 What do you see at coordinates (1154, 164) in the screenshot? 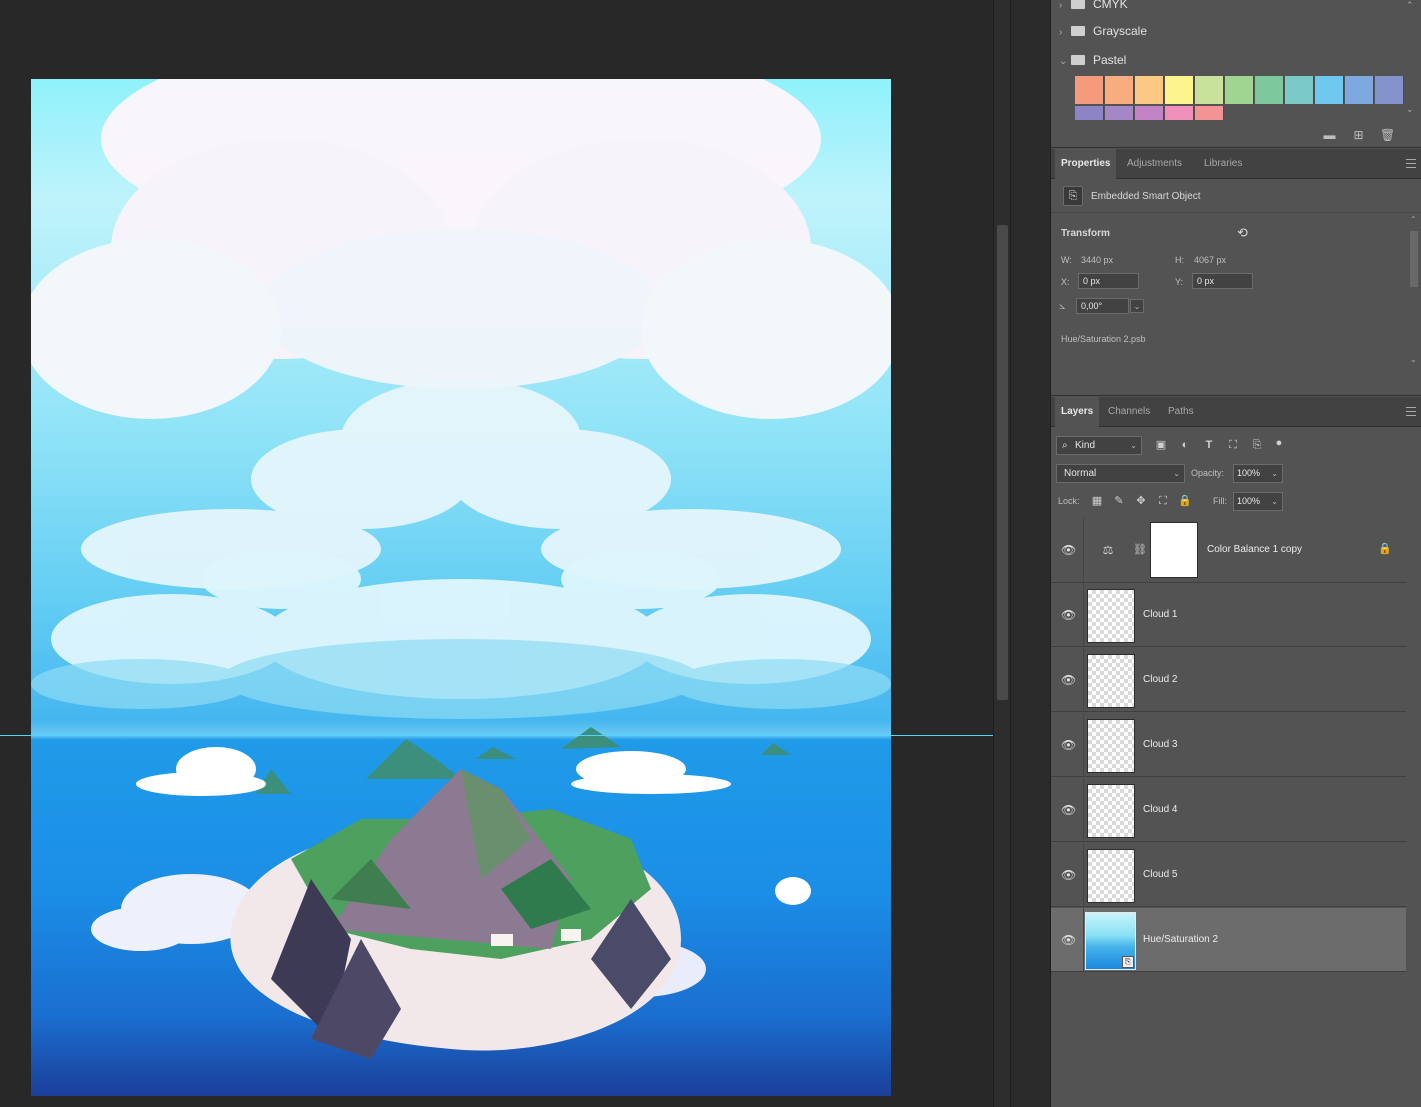
I see `tab-adjustments: Adjustments` at bounding box center [1154, 164].